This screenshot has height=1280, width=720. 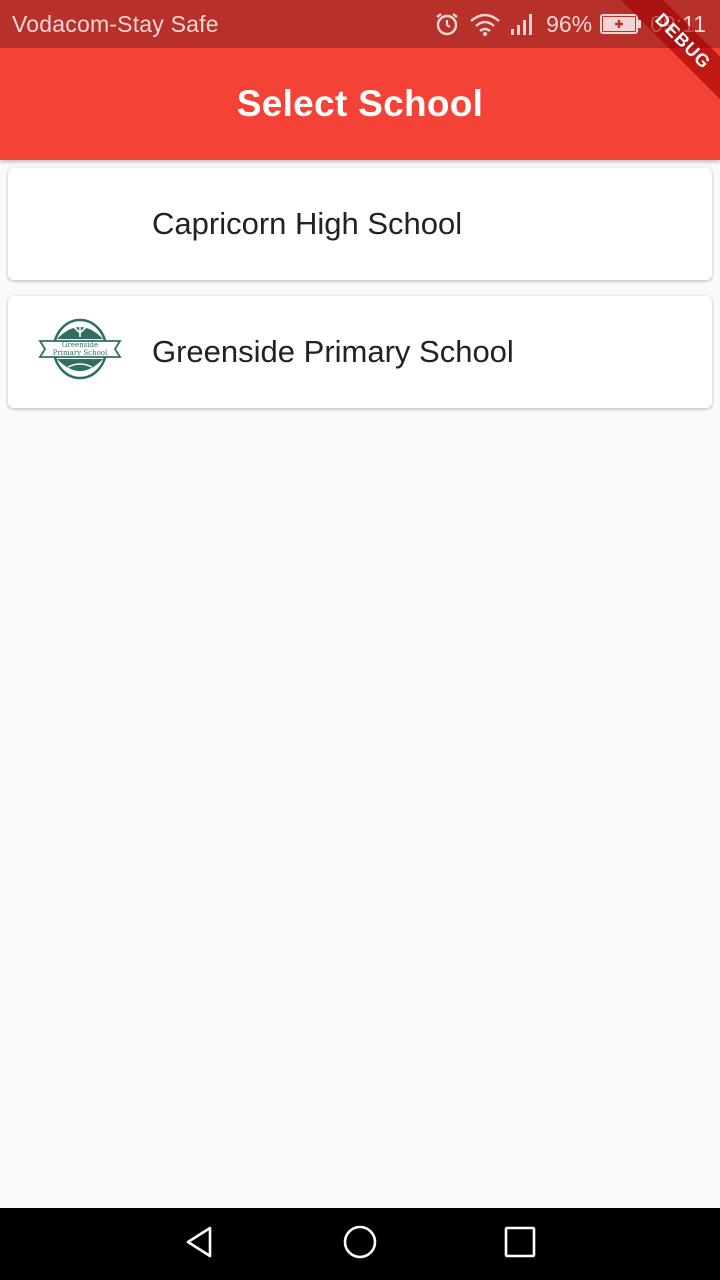 I want to click on school-name: Capricorn High School, so click(x=307, y=223).